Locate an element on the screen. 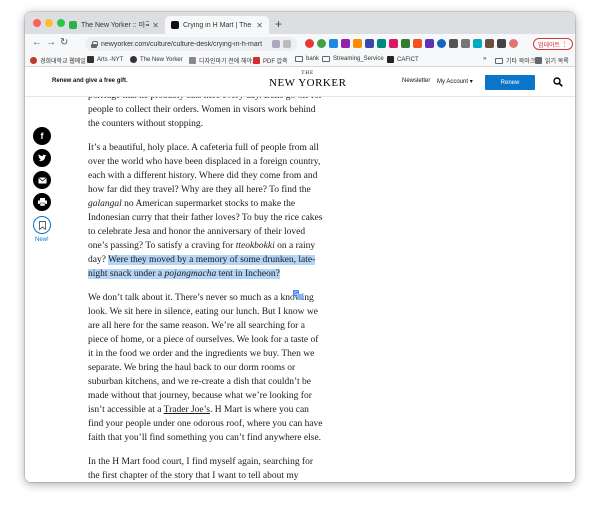 The image size is (600, 516). tab-title: Crying in H Mart | The New Yo is located at coordinates (218, 25).